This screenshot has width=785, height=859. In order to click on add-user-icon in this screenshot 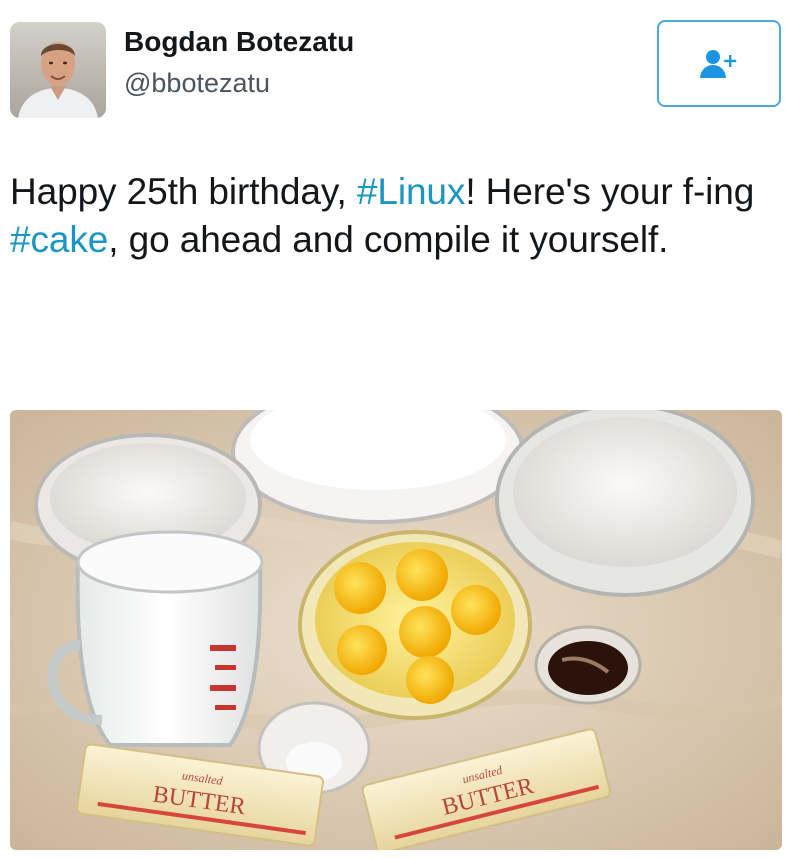, I will do `click(718, 63)`.